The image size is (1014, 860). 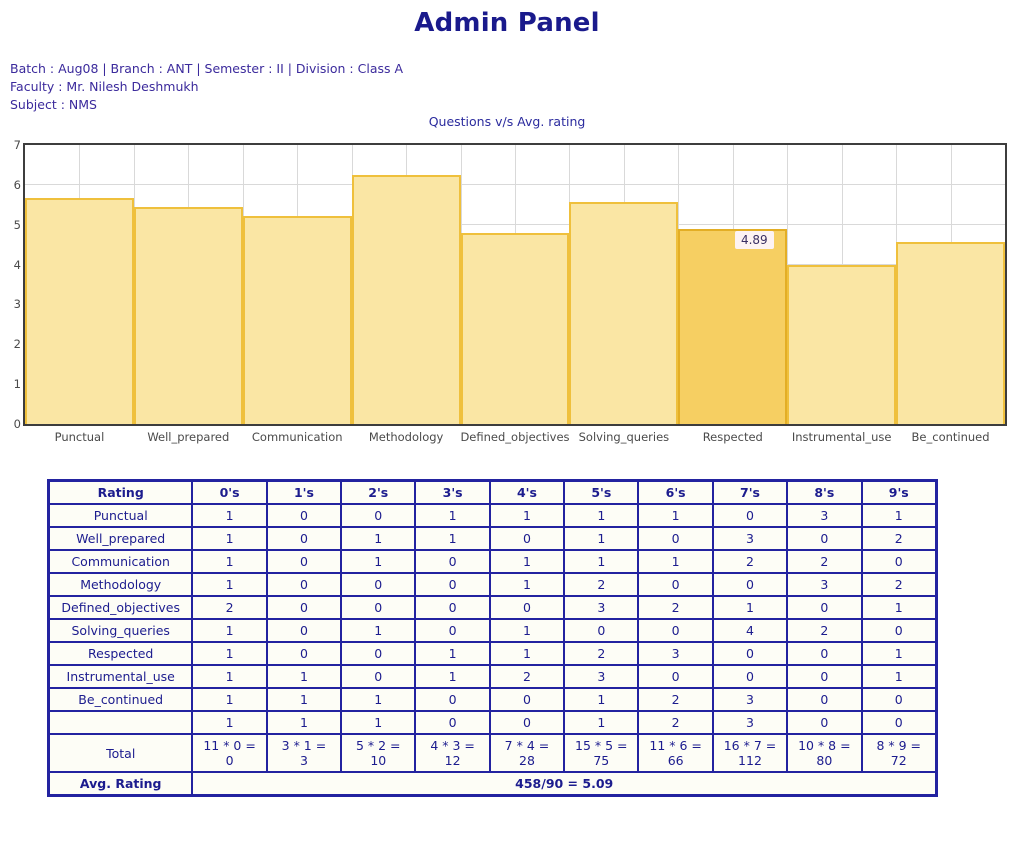 What do you see at coordinates (304, 492) in the screenshot?
I see `table-col-header: 1's` at bounding box center [304, 492].